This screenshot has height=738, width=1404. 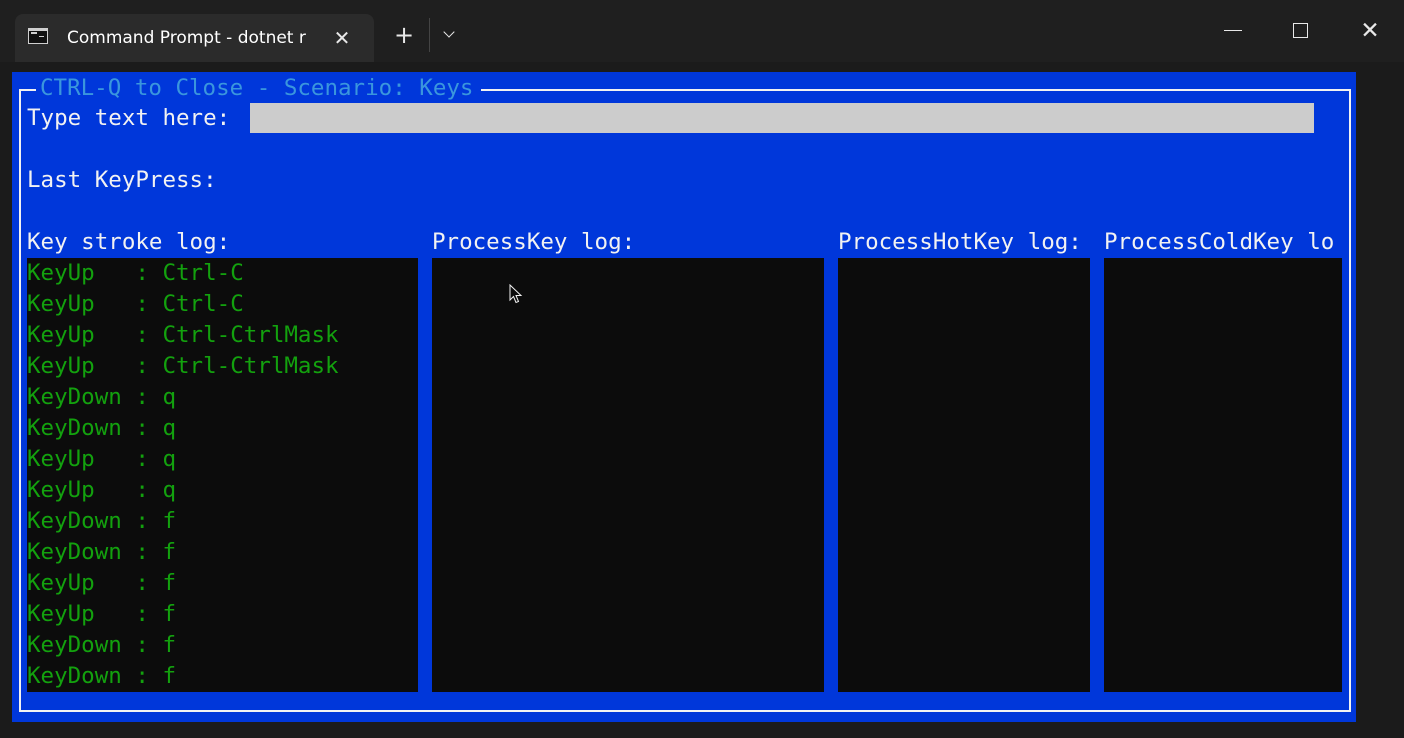 What do you see at coordinates (259, 88) in the screenshot?
I see `window-title: CTRL-Q to Close - Scenario: Keys` at bounding box center [259, 88].